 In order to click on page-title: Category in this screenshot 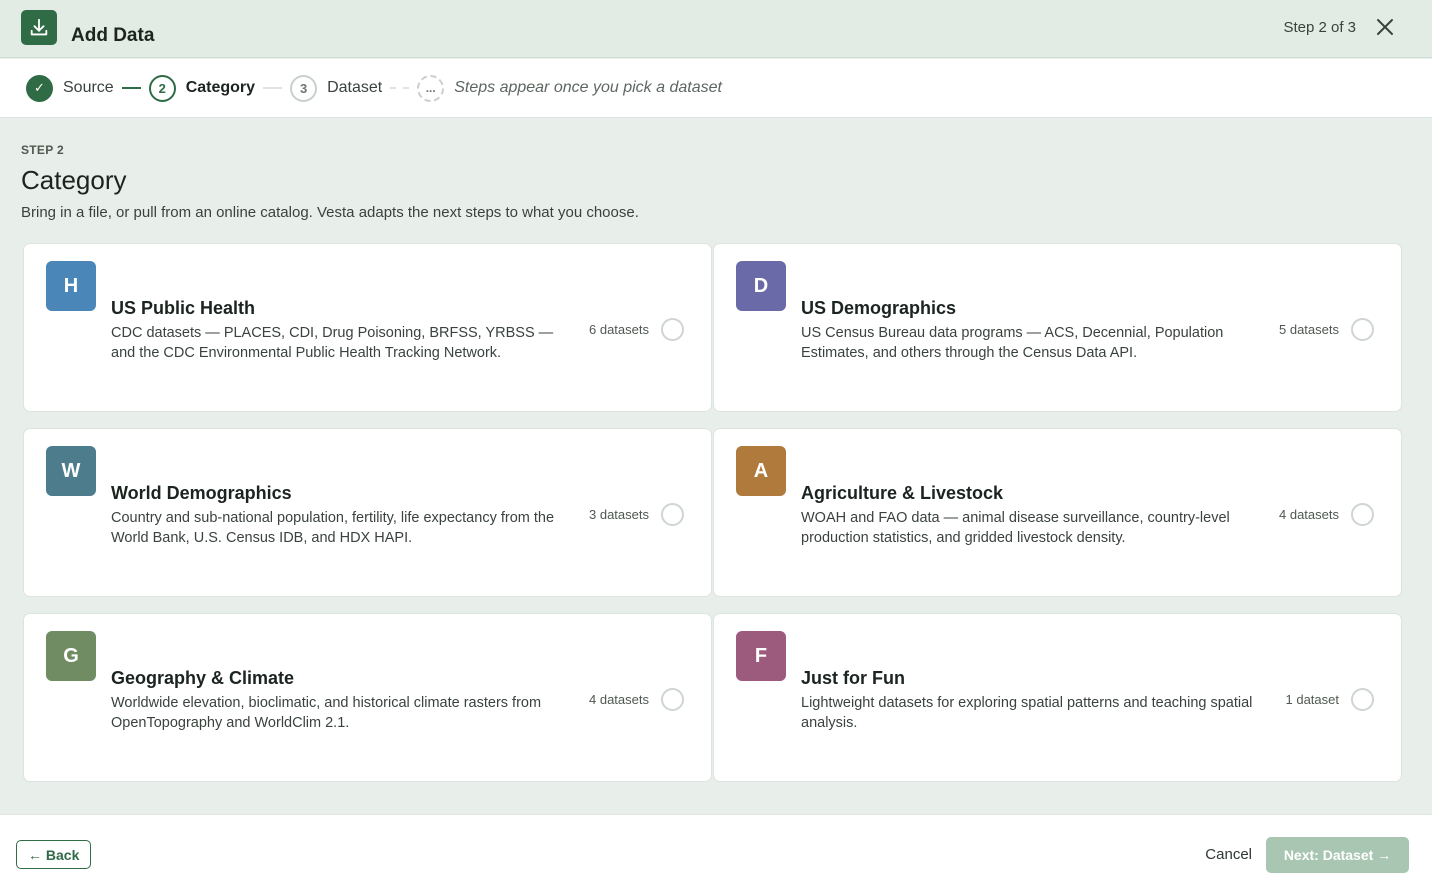, I will do `click(74, 180)`.